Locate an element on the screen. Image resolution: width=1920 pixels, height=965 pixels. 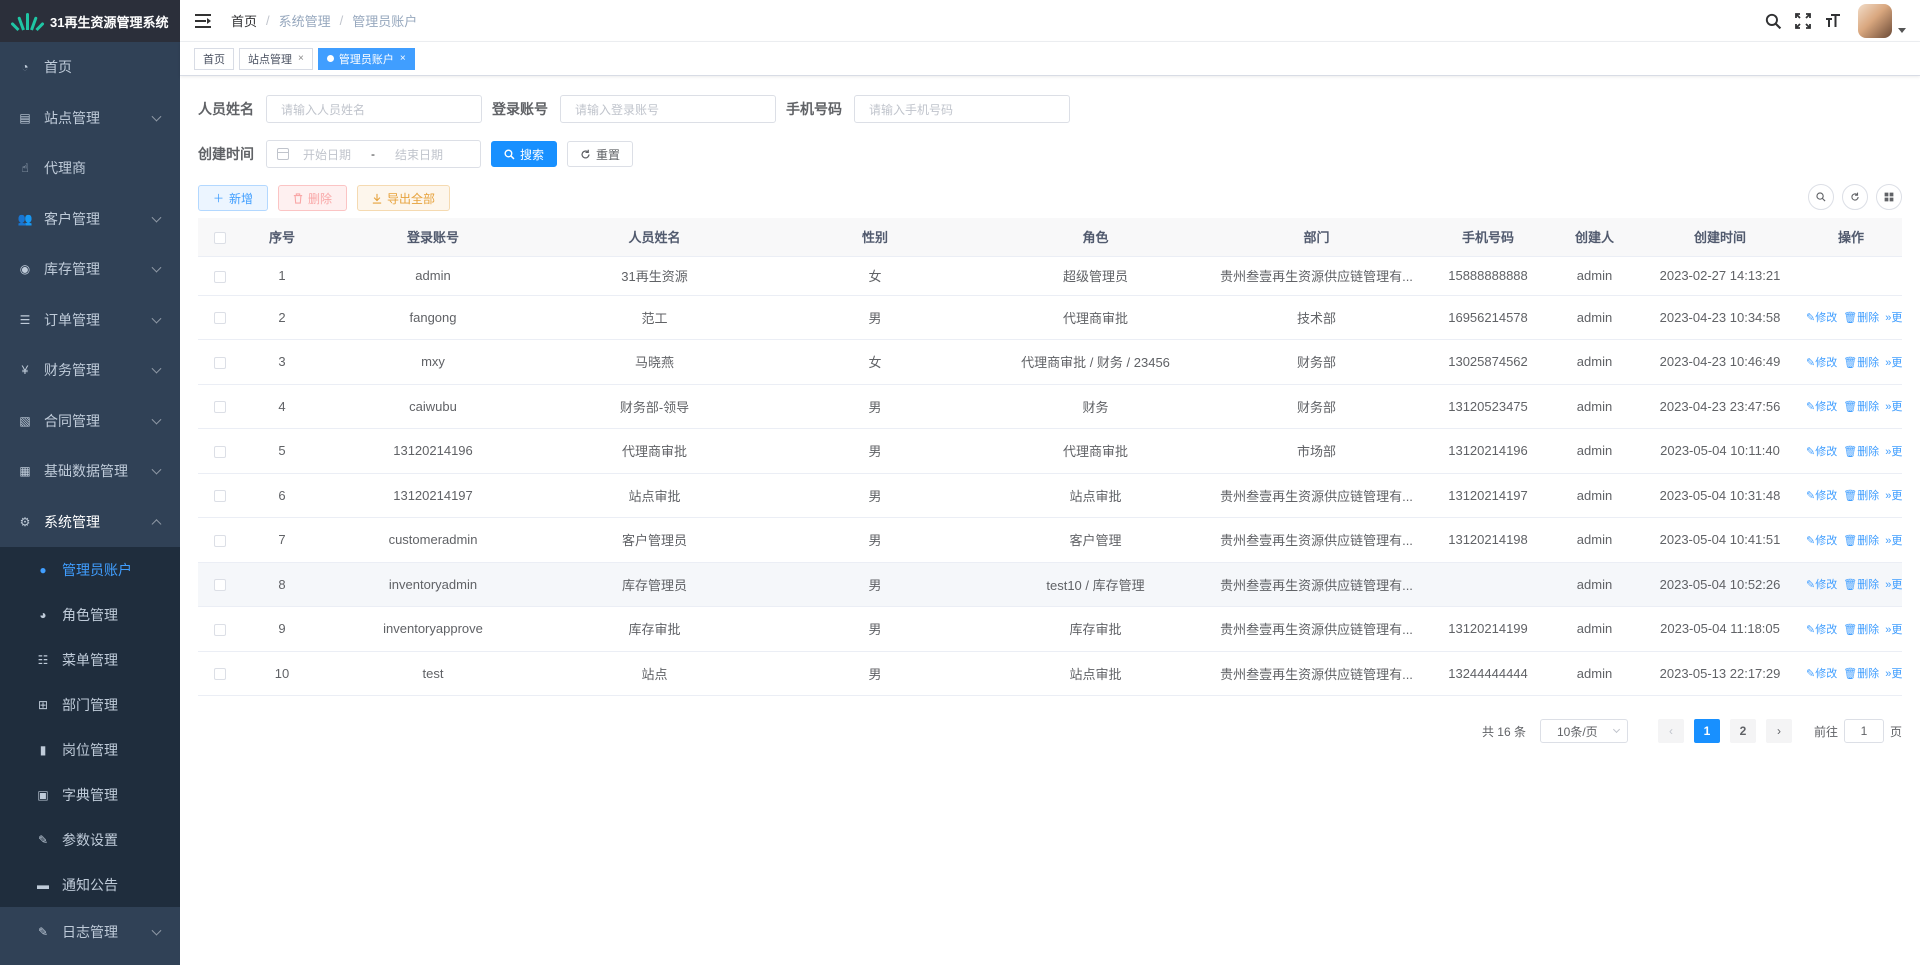
account-input: 请输入登录账号 is located at coordinates (668, 109).